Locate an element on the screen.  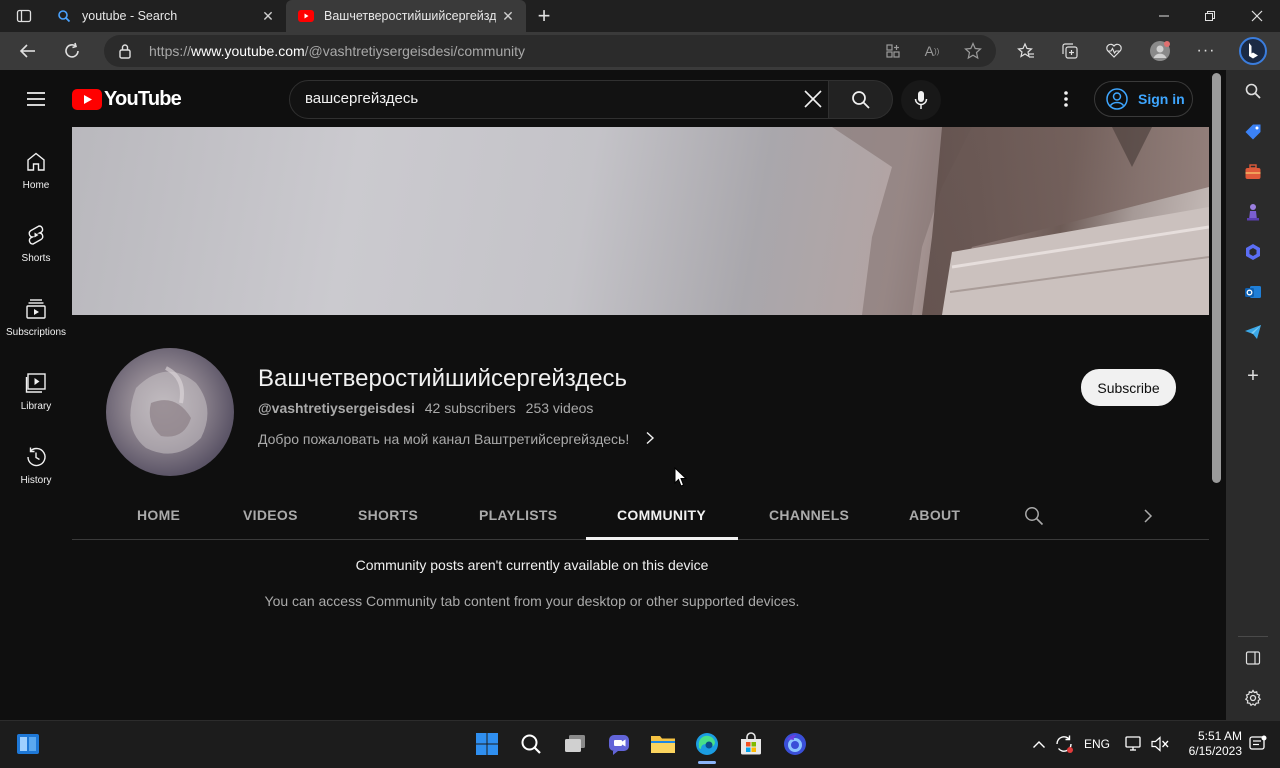
sync-update-icon is located at coordinates (1064, 744).